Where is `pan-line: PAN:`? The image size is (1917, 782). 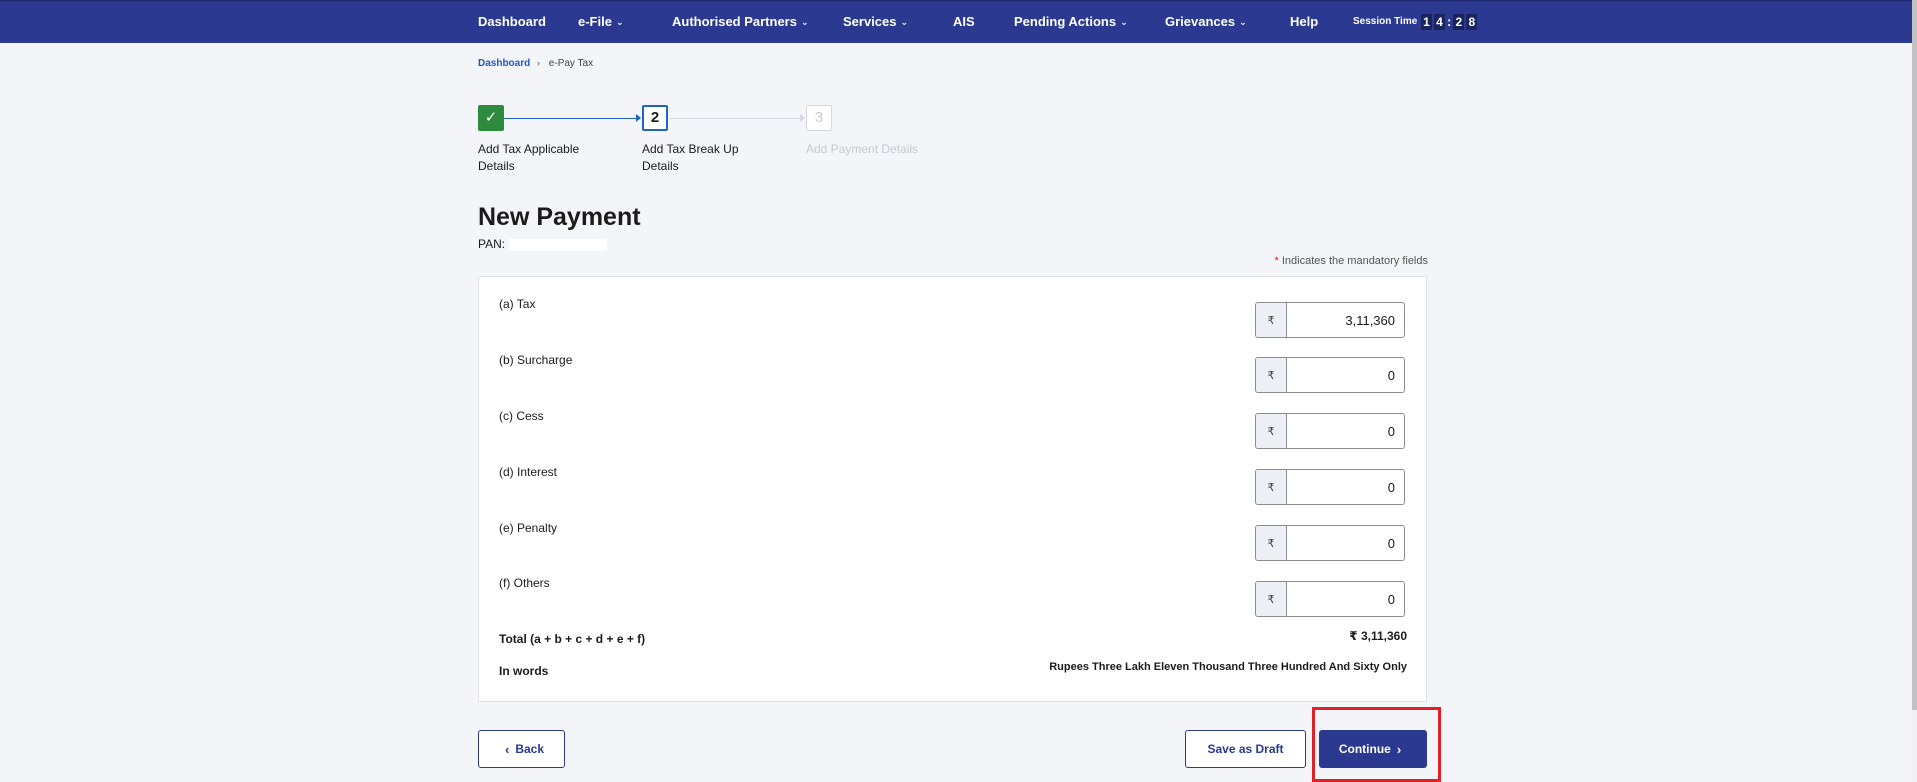 pan-line: PAN: is located at coordinates (543, 244).